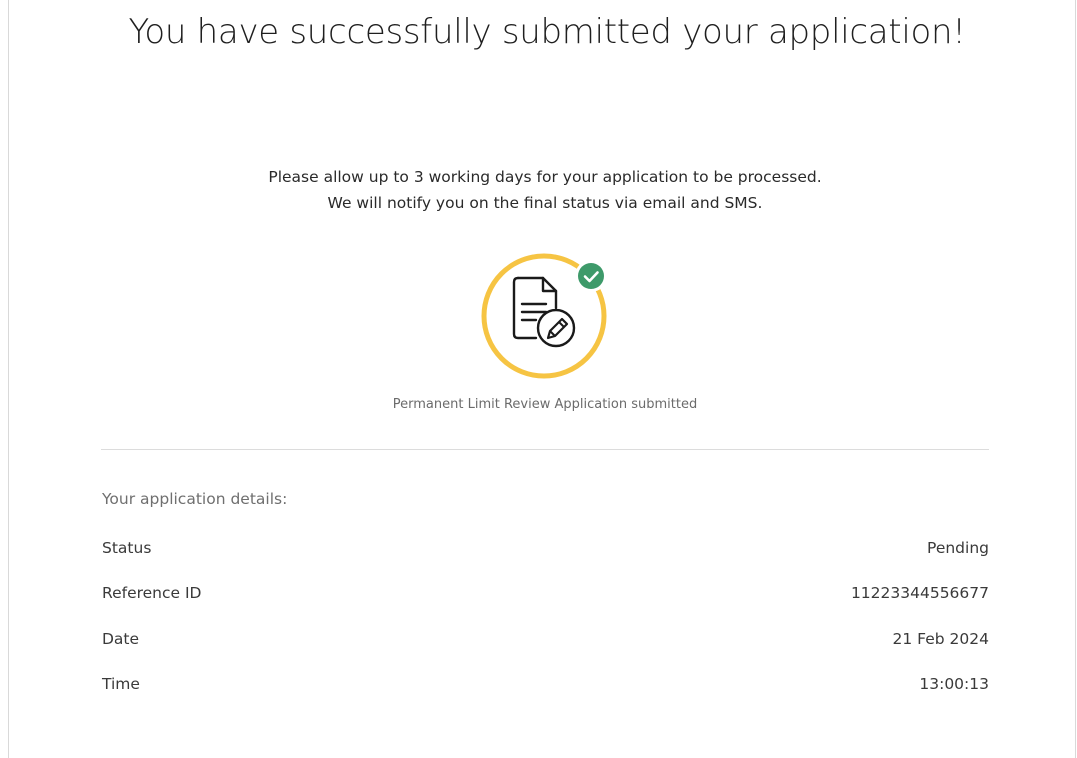  What do you see at coordinates (940, 639) in the screenshot?
I see `date-value: 21 Feb 2024` at bounding box center [940, 639].